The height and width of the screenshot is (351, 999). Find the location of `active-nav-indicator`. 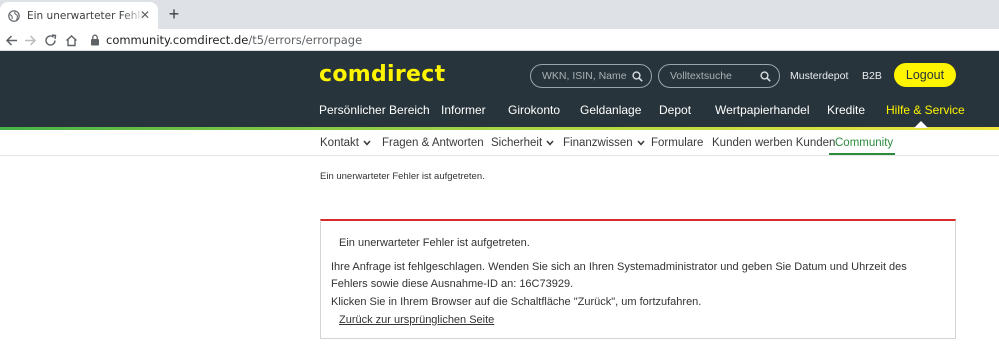

active-nav-indicator is located at coordinates (921, 124).